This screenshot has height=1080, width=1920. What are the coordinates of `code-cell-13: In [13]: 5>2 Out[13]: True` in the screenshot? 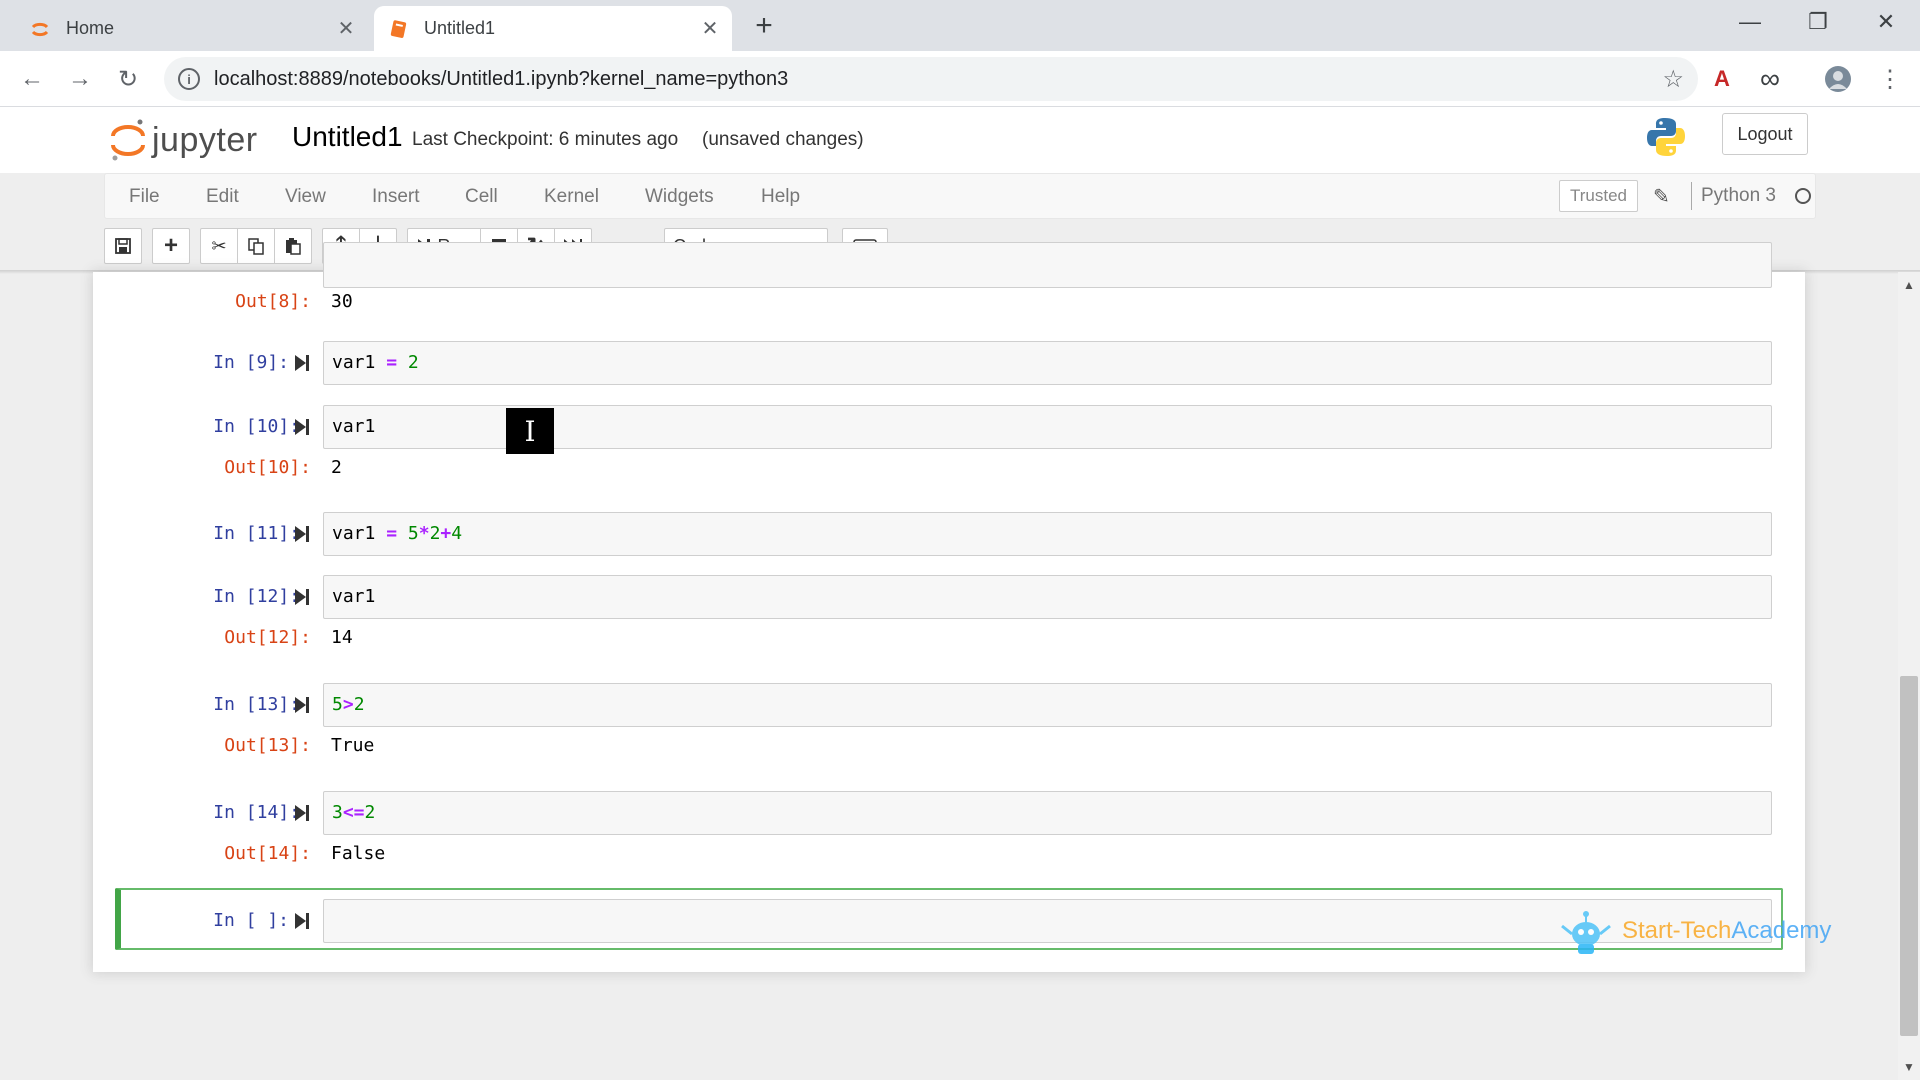 It's located at (949, 722).